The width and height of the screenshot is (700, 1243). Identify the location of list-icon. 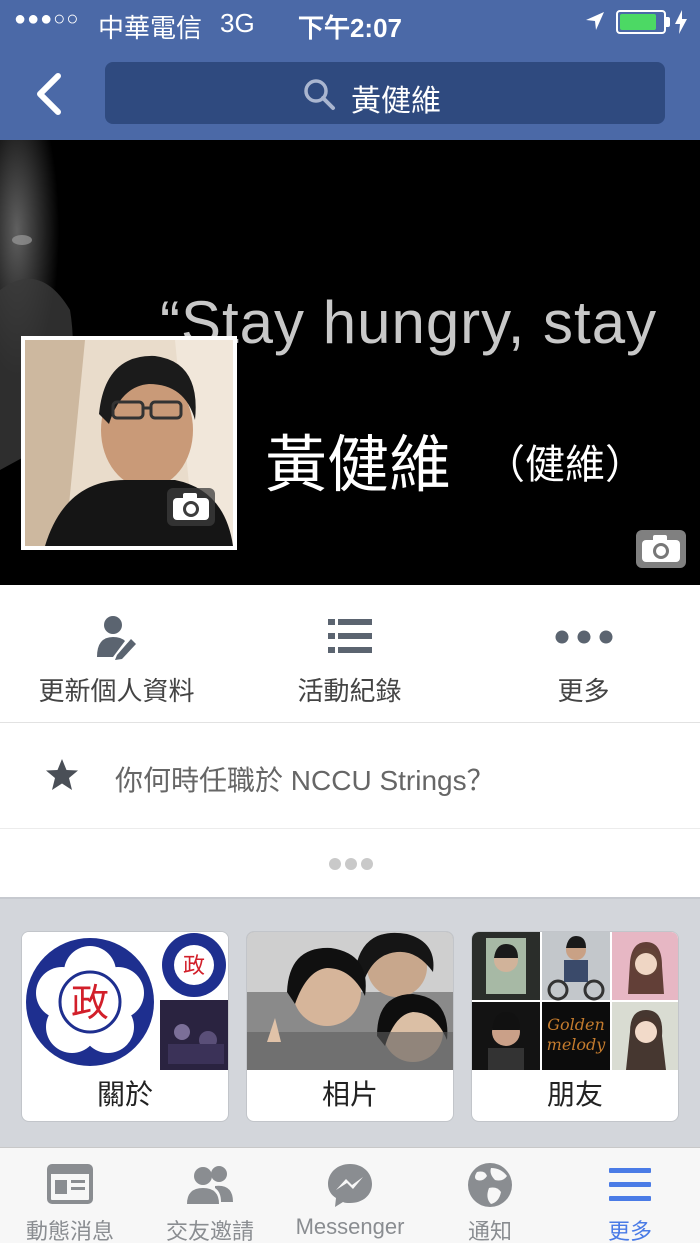
(349, 636).